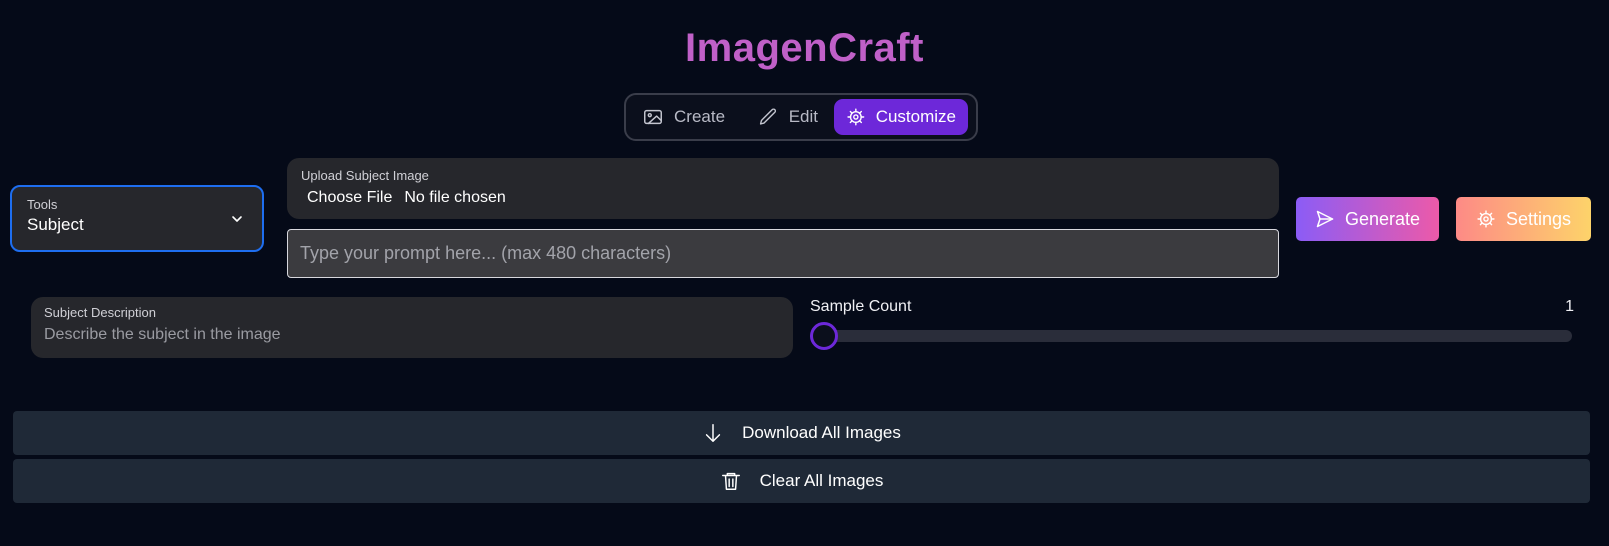 Image resolution: width=1609 pixels, height=546 pixels. I want to click on subject-description-label: Subject Description, so click(100, 312).